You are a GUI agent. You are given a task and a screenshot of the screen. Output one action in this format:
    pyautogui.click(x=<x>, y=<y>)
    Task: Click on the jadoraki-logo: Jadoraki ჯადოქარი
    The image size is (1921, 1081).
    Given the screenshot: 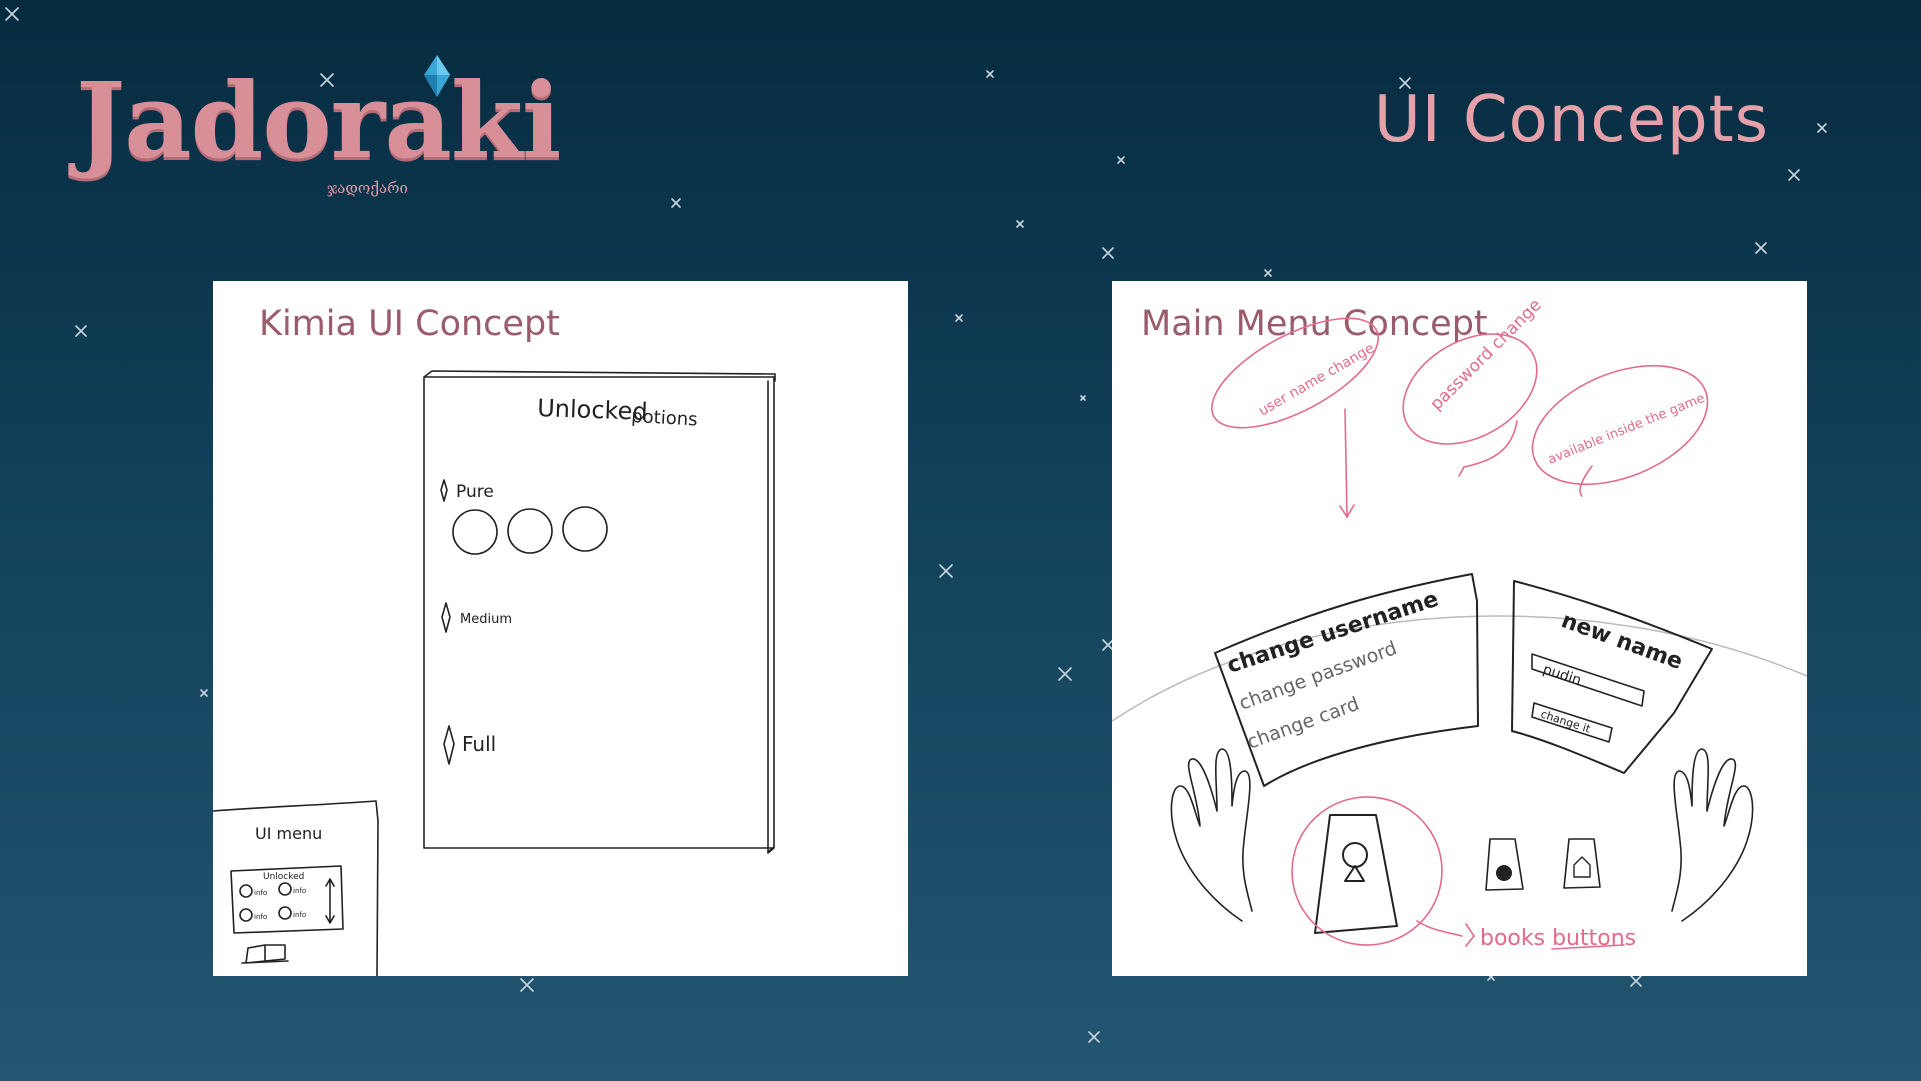 What is the action you would take?
    pyautogui.click(x=316, y=130)
    